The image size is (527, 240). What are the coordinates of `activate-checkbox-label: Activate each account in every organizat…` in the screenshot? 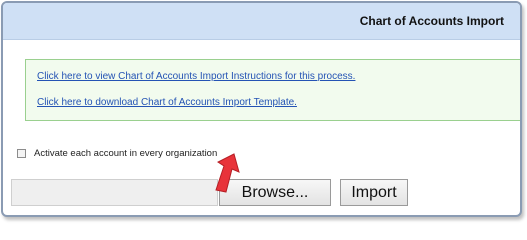 It's located at (126, 153).